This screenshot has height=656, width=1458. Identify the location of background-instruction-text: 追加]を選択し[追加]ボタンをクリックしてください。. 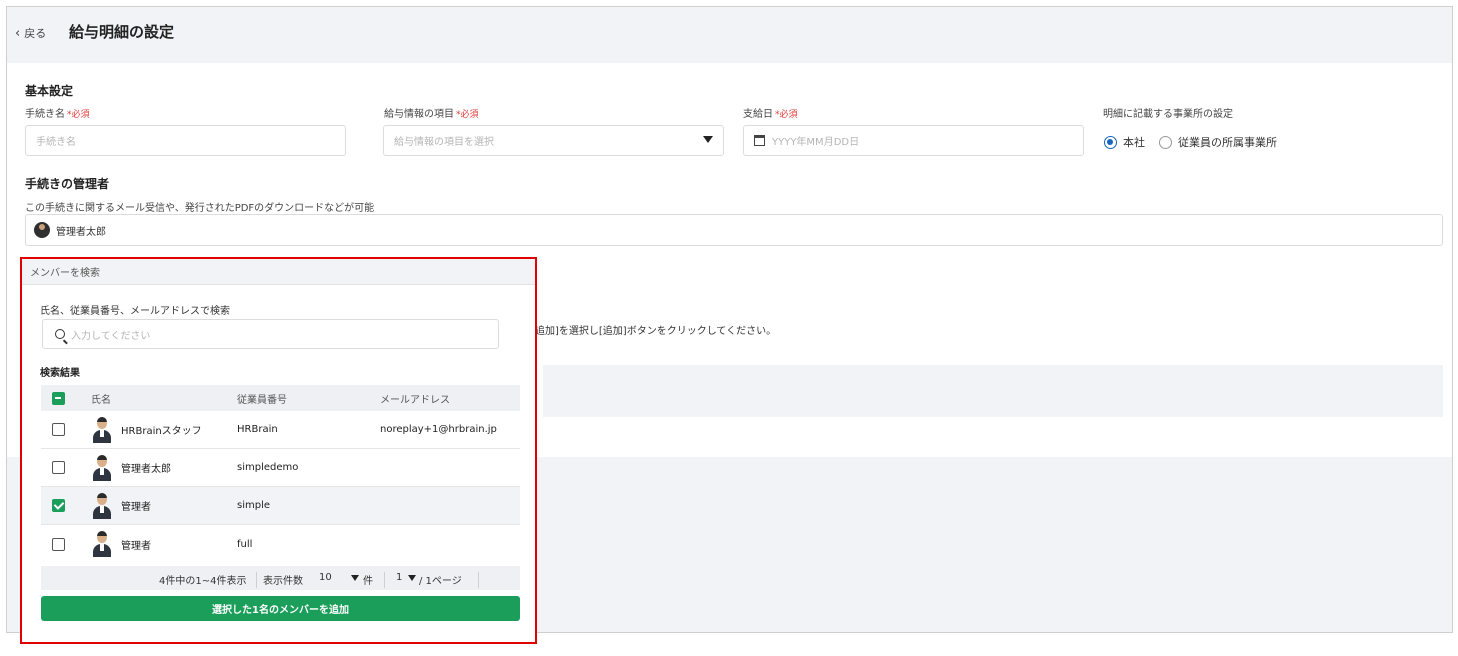
(656, 331).